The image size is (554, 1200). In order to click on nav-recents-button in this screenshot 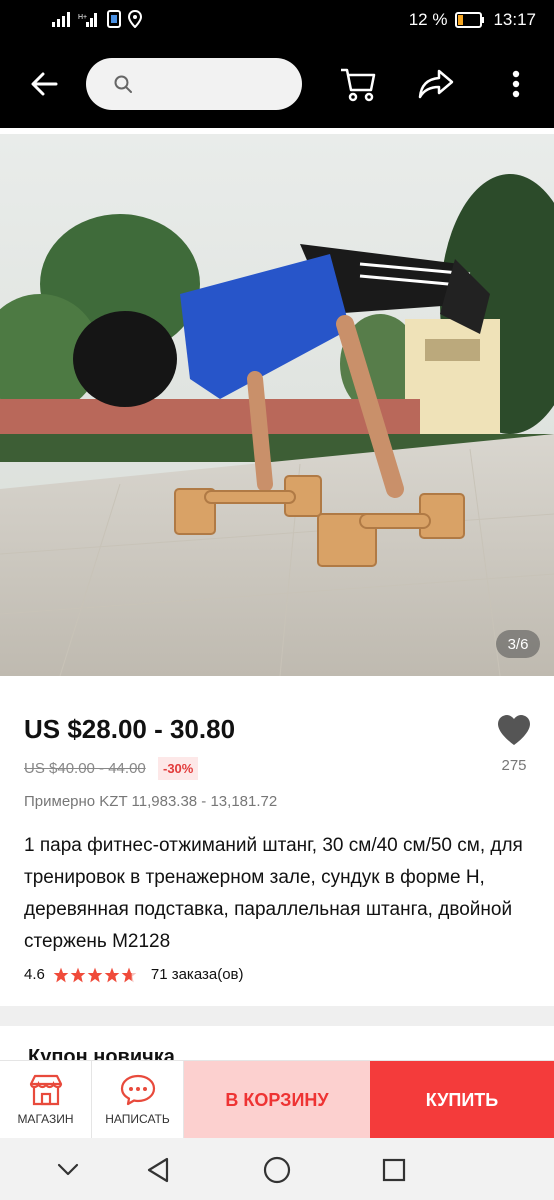, I will do `click(394, 1170)`.